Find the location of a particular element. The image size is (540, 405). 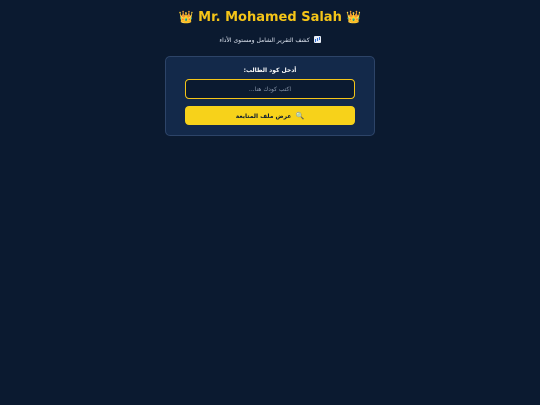

title-text: Mr. Mohamed Salah is located at coordinates (270, 17).